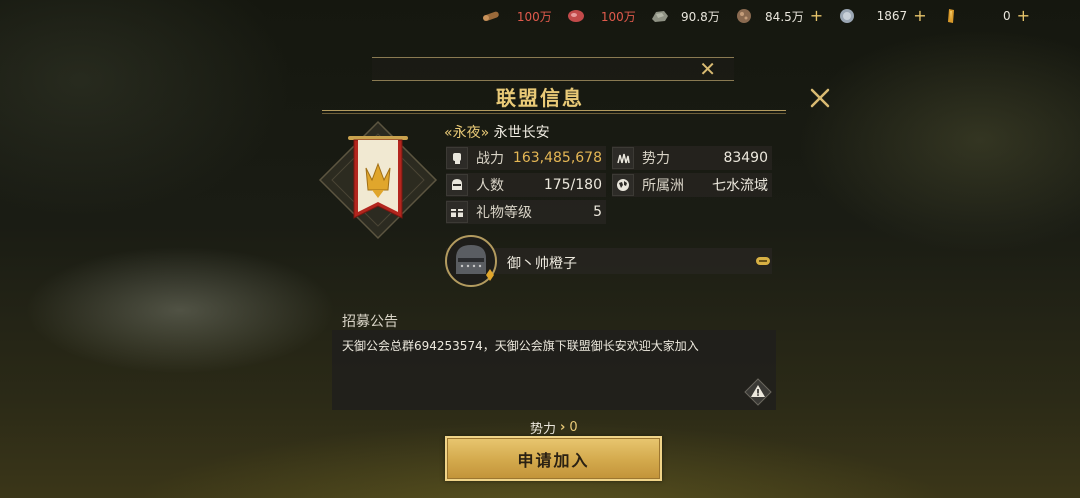  What do you see at coordinates (378, 180) in the screenshot?
I see `alliance-banner-emblem` at bounding box center [378, 180].